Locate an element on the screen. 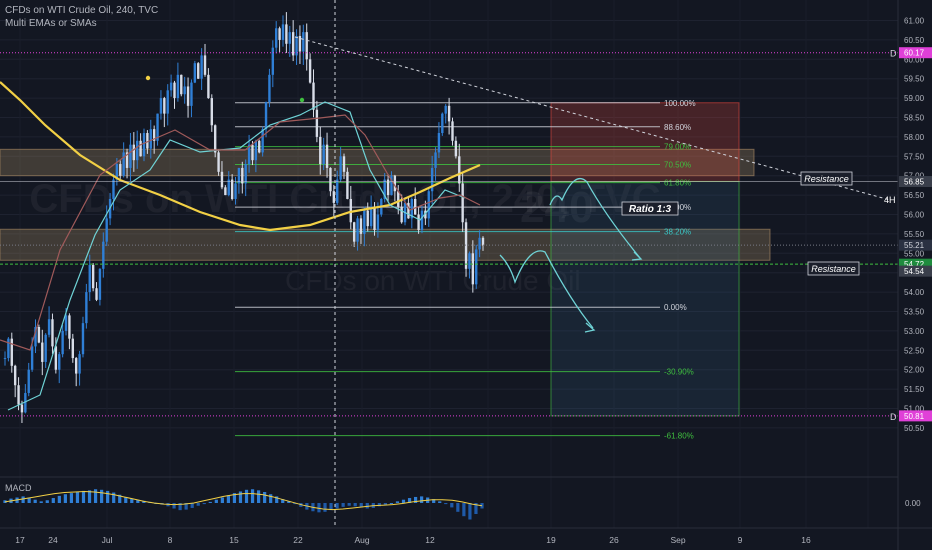 The height and width of the screenshot is (550, 932). time-tick-label: 15 is located at coordinates (234, 540).